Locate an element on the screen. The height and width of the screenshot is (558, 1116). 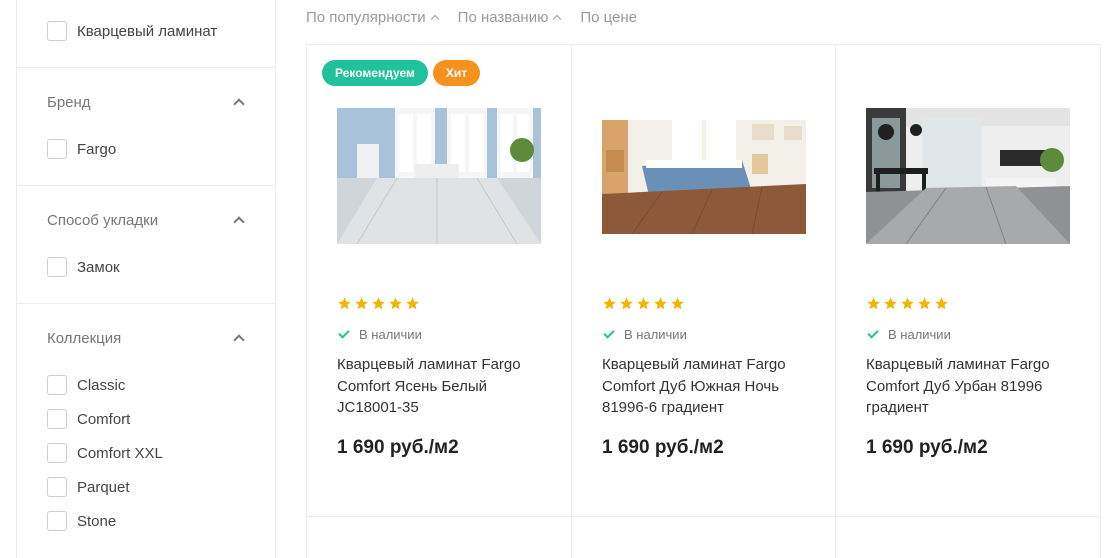
filter-option-label: Classic is located at coordinates (101, 385).